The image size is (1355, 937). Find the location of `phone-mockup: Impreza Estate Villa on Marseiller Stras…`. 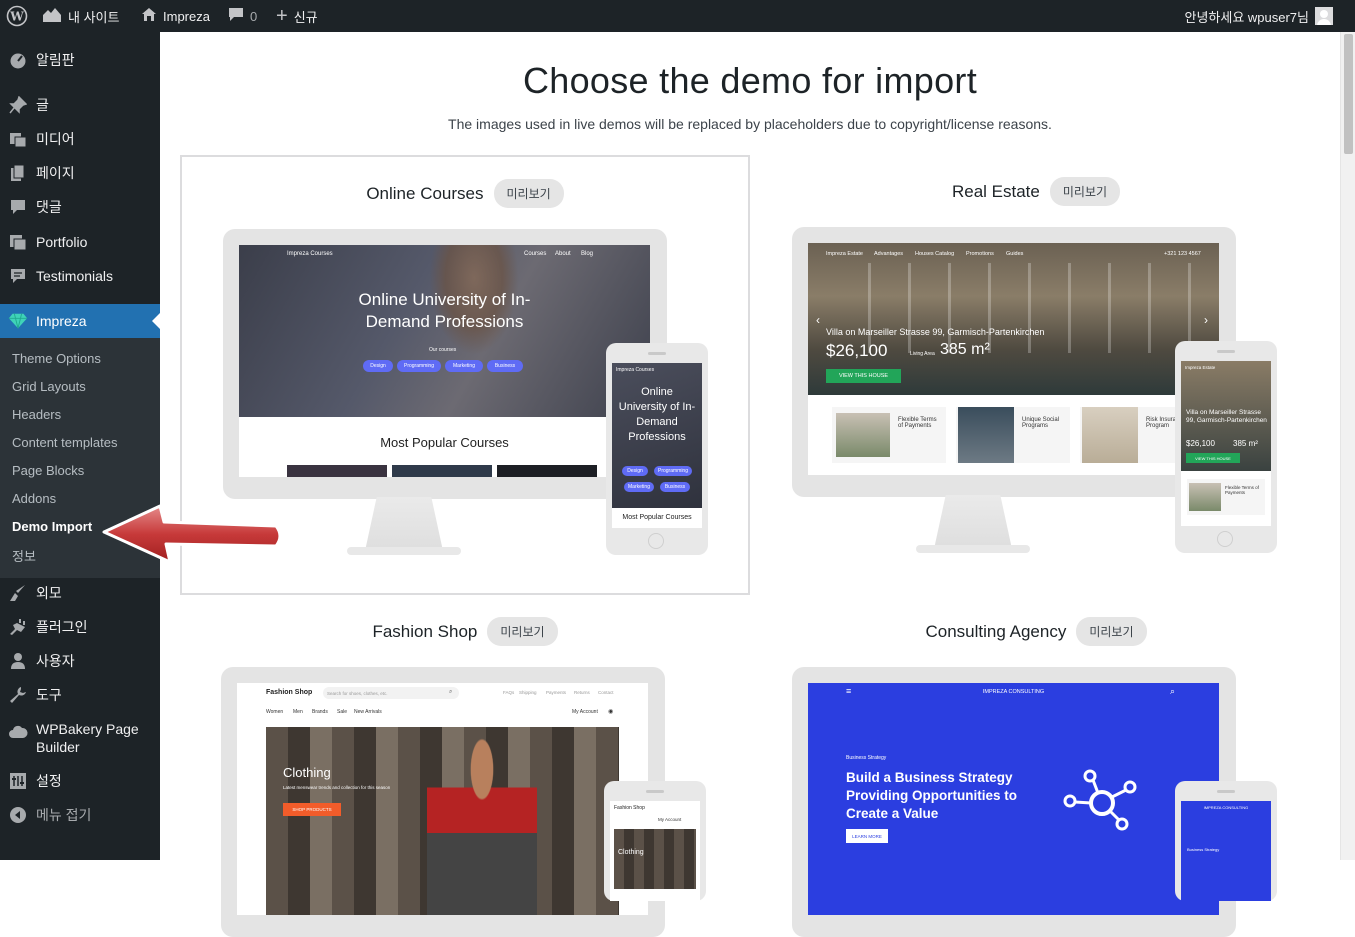

phone-mockup: Impreza Estate Villa on Marseiller Stras… is located at coordinates (1226, 447).